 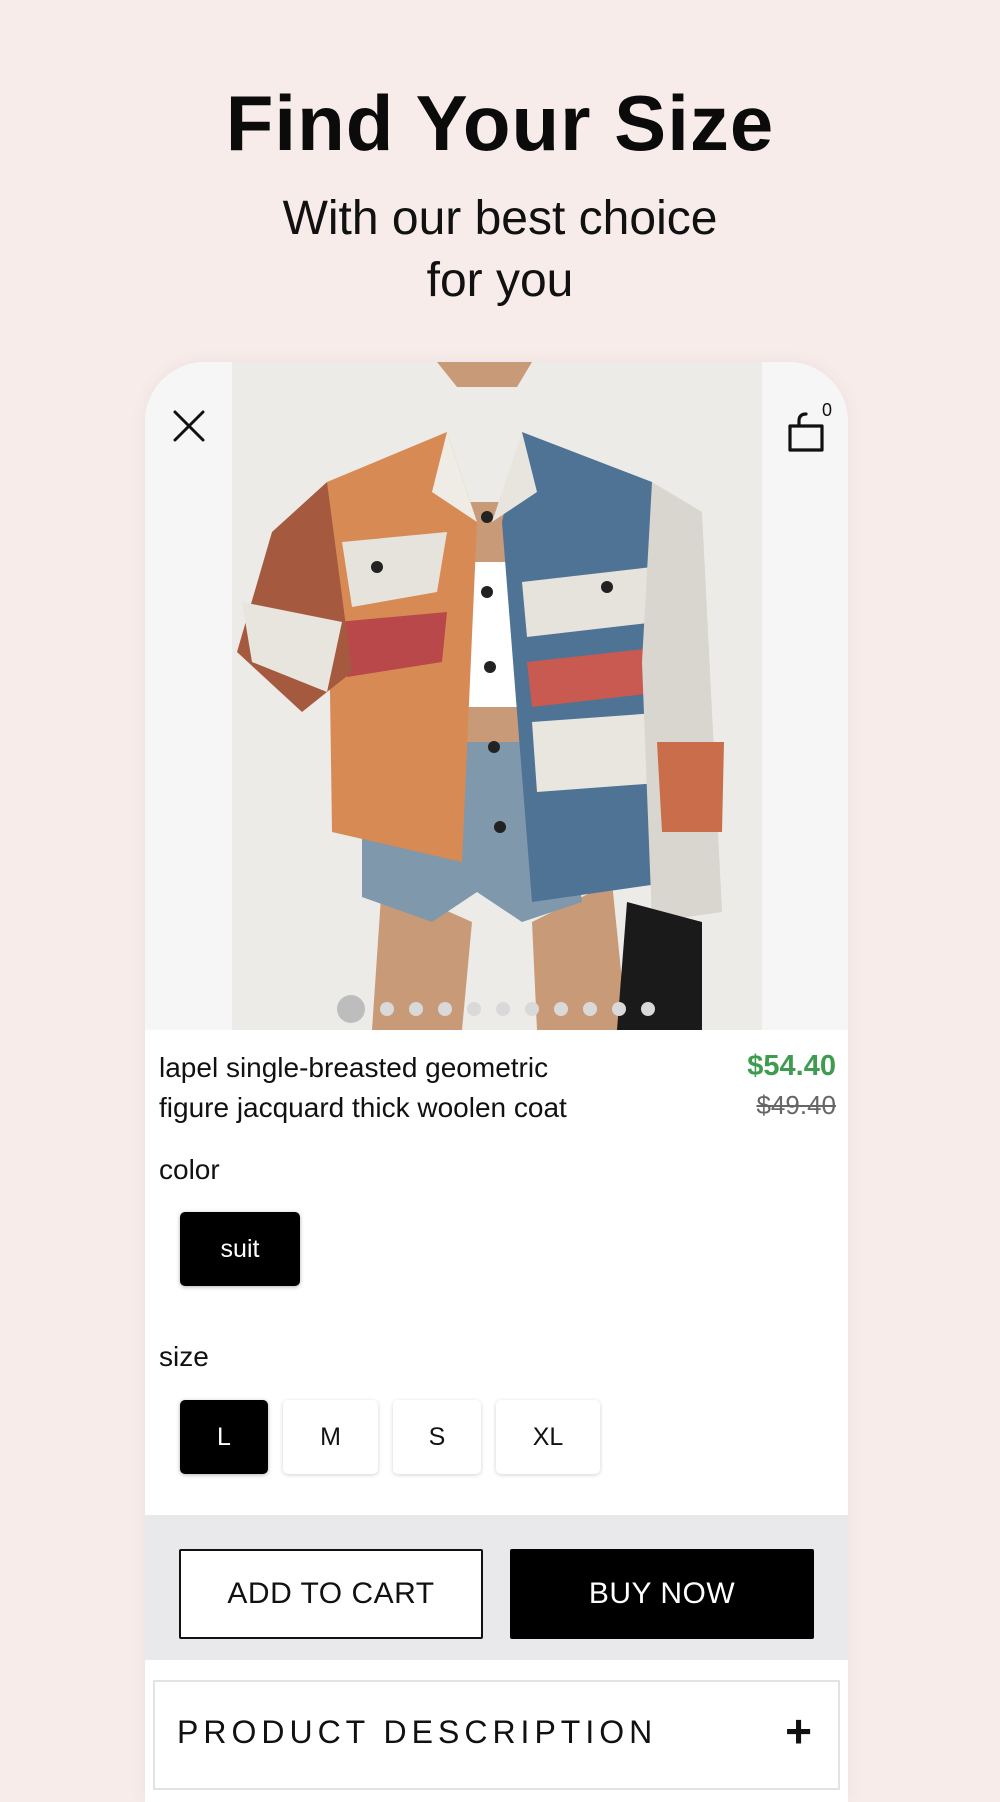 I want to click on hero-subtitle-line-1: With our best choice, so click(x=500, y=218).